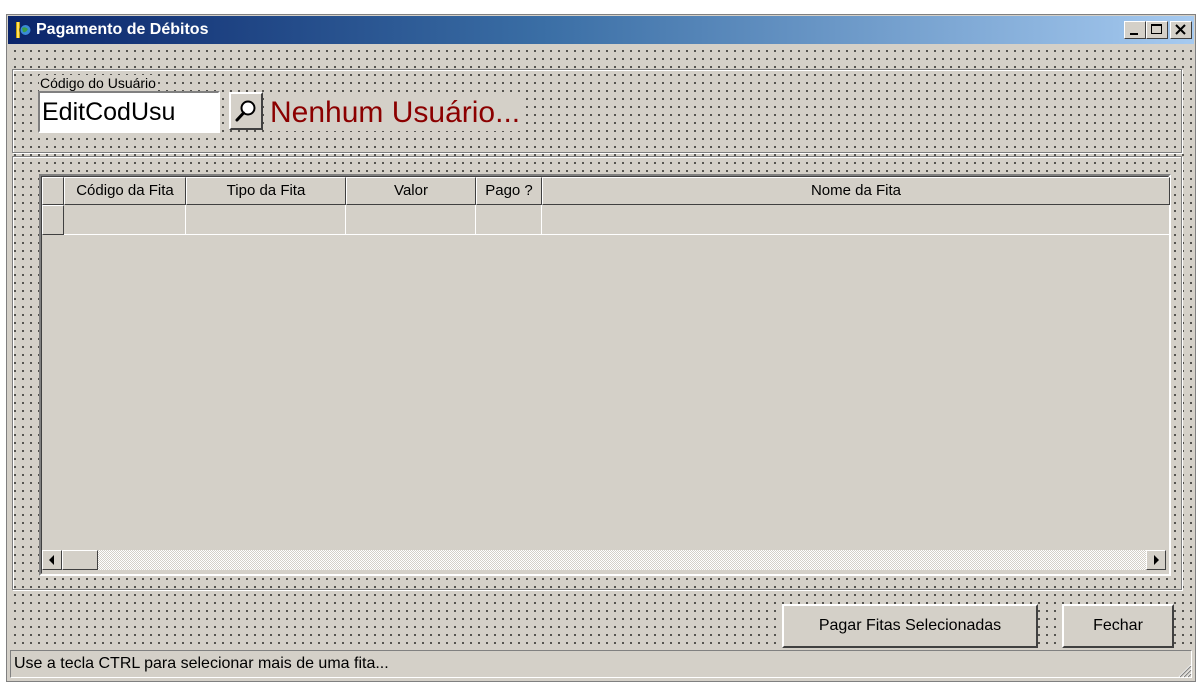  I want to click on minimize-icon, so click(1134, 34).